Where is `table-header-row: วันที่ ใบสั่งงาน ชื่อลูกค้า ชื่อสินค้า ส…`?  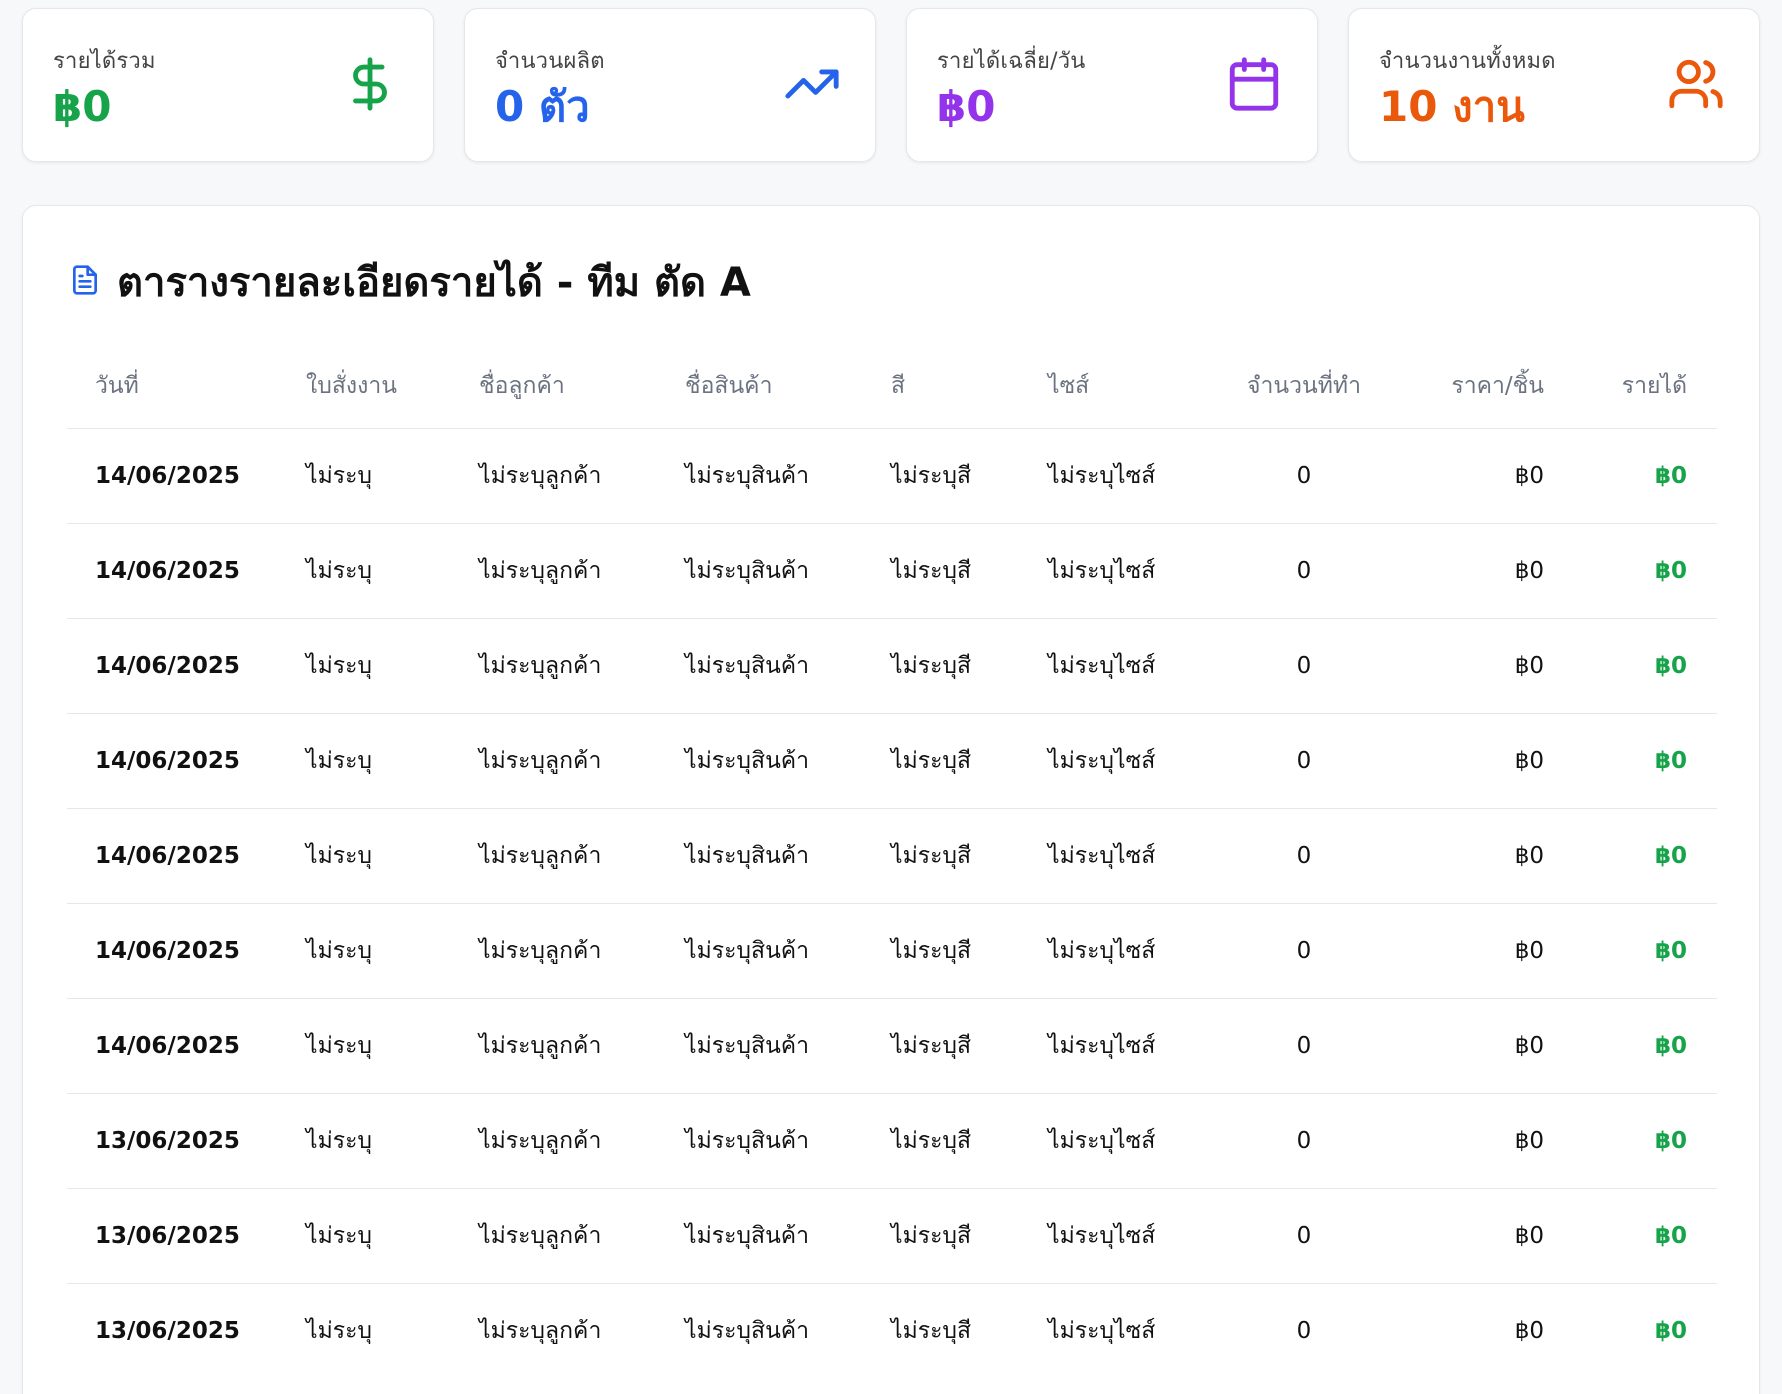
table-header-row: วันที่ ใบสั่งงาน ชื่อลูกค้า ชื่อสินค้า ส… is located at coordinates (892, 386).